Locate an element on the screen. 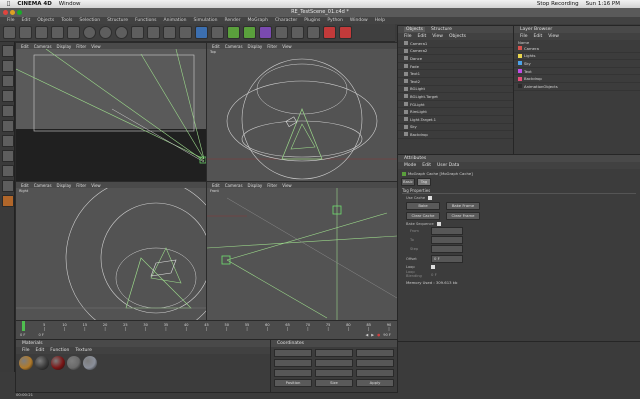 Image resolution: width=640 pixels, height=399 pixels. current-frame: 0 F is located at coordinates (42, 335).